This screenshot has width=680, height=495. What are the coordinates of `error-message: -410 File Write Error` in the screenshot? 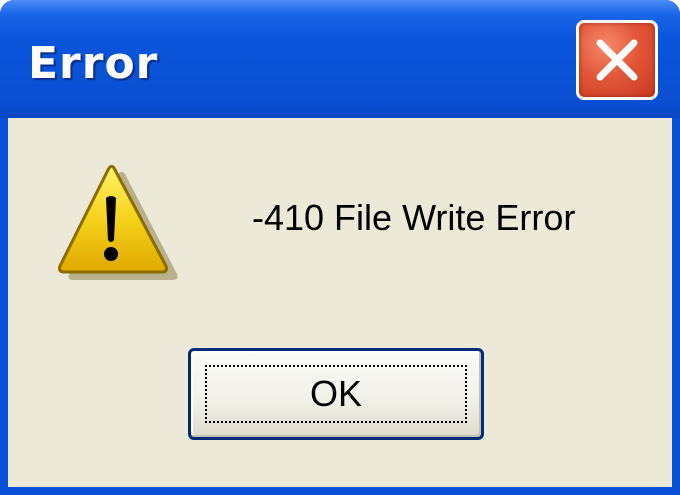 It's located at (414, 217).